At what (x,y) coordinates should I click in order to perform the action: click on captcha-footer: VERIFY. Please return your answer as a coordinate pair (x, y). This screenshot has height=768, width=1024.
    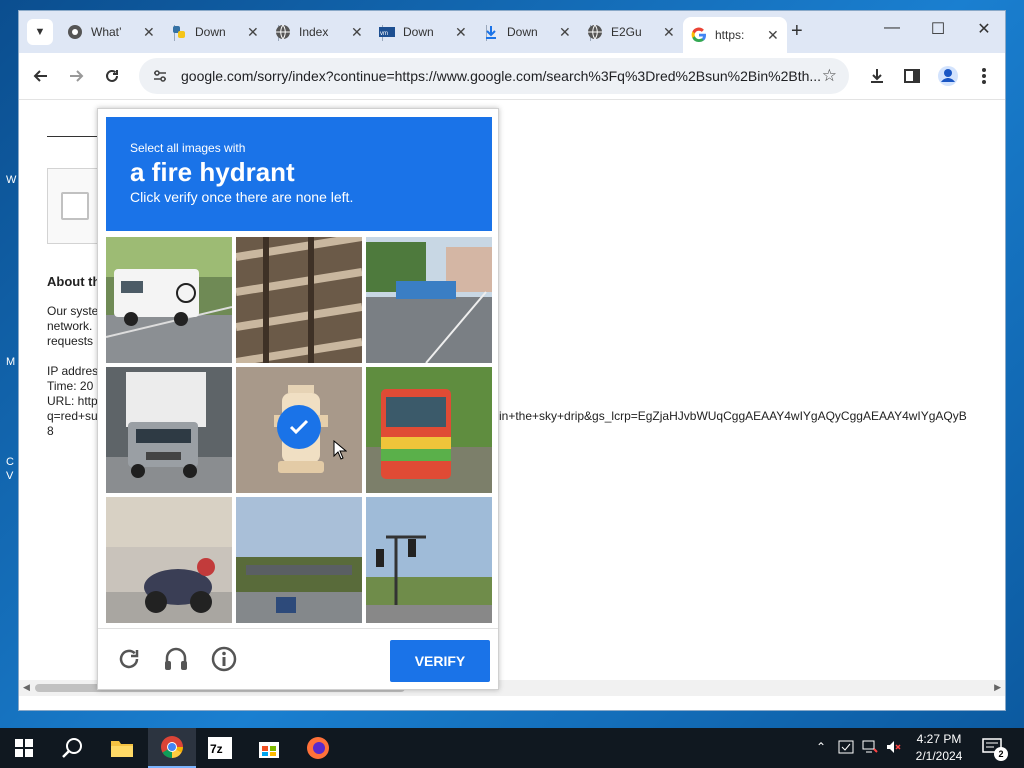
    Looking at the image, I should click on (298, 659).